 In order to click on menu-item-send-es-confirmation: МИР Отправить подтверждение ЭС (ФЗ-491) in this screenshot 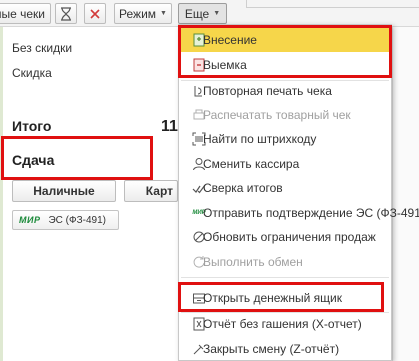, I will do `click(299, 213)`.